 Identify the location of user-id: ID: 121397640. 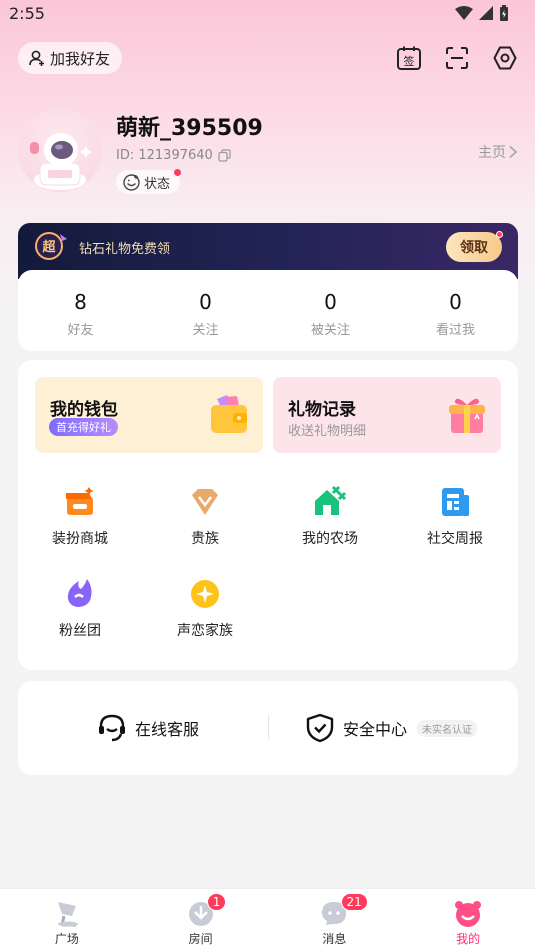
(164, 155).